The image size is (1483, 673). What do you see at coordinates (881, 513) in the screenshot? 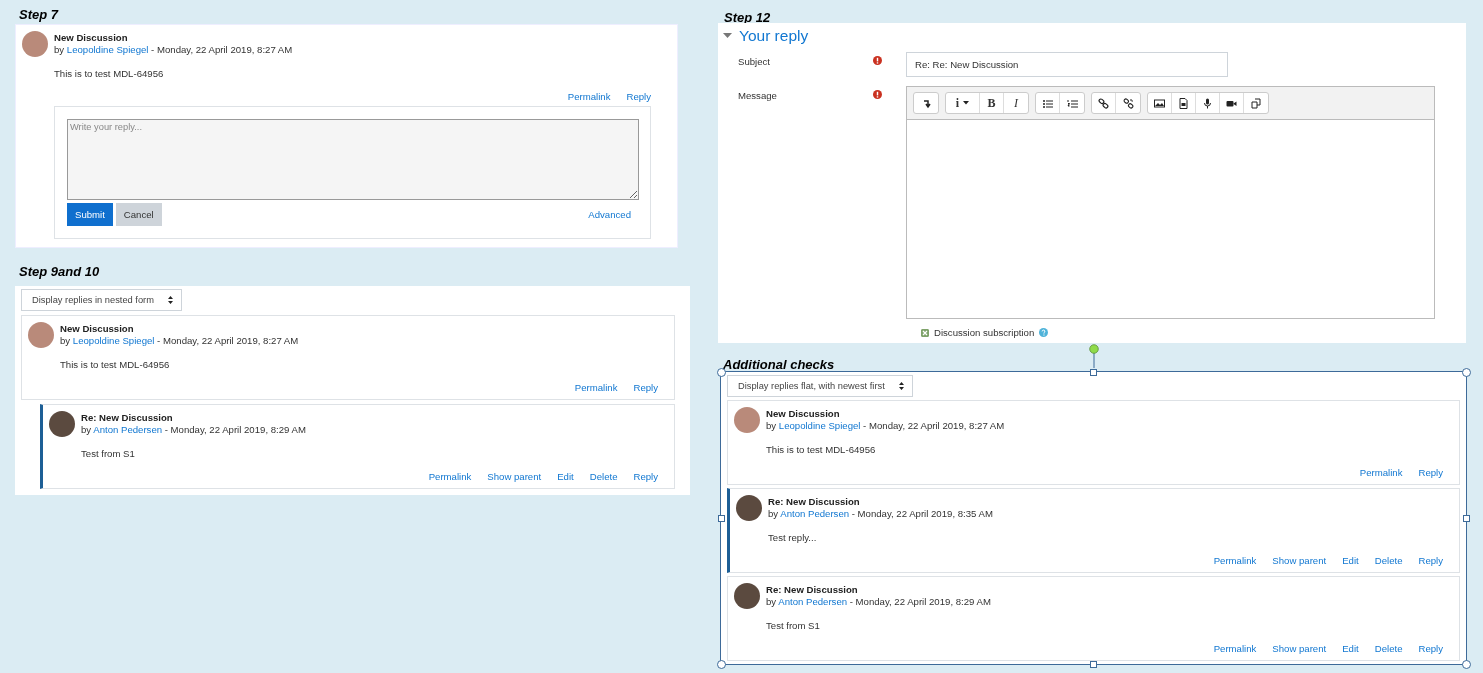
I see `post-byline: by Anton Pedersen - Monday, 22 April 2019, 8:35 AM` at bounding box center [881, 513].